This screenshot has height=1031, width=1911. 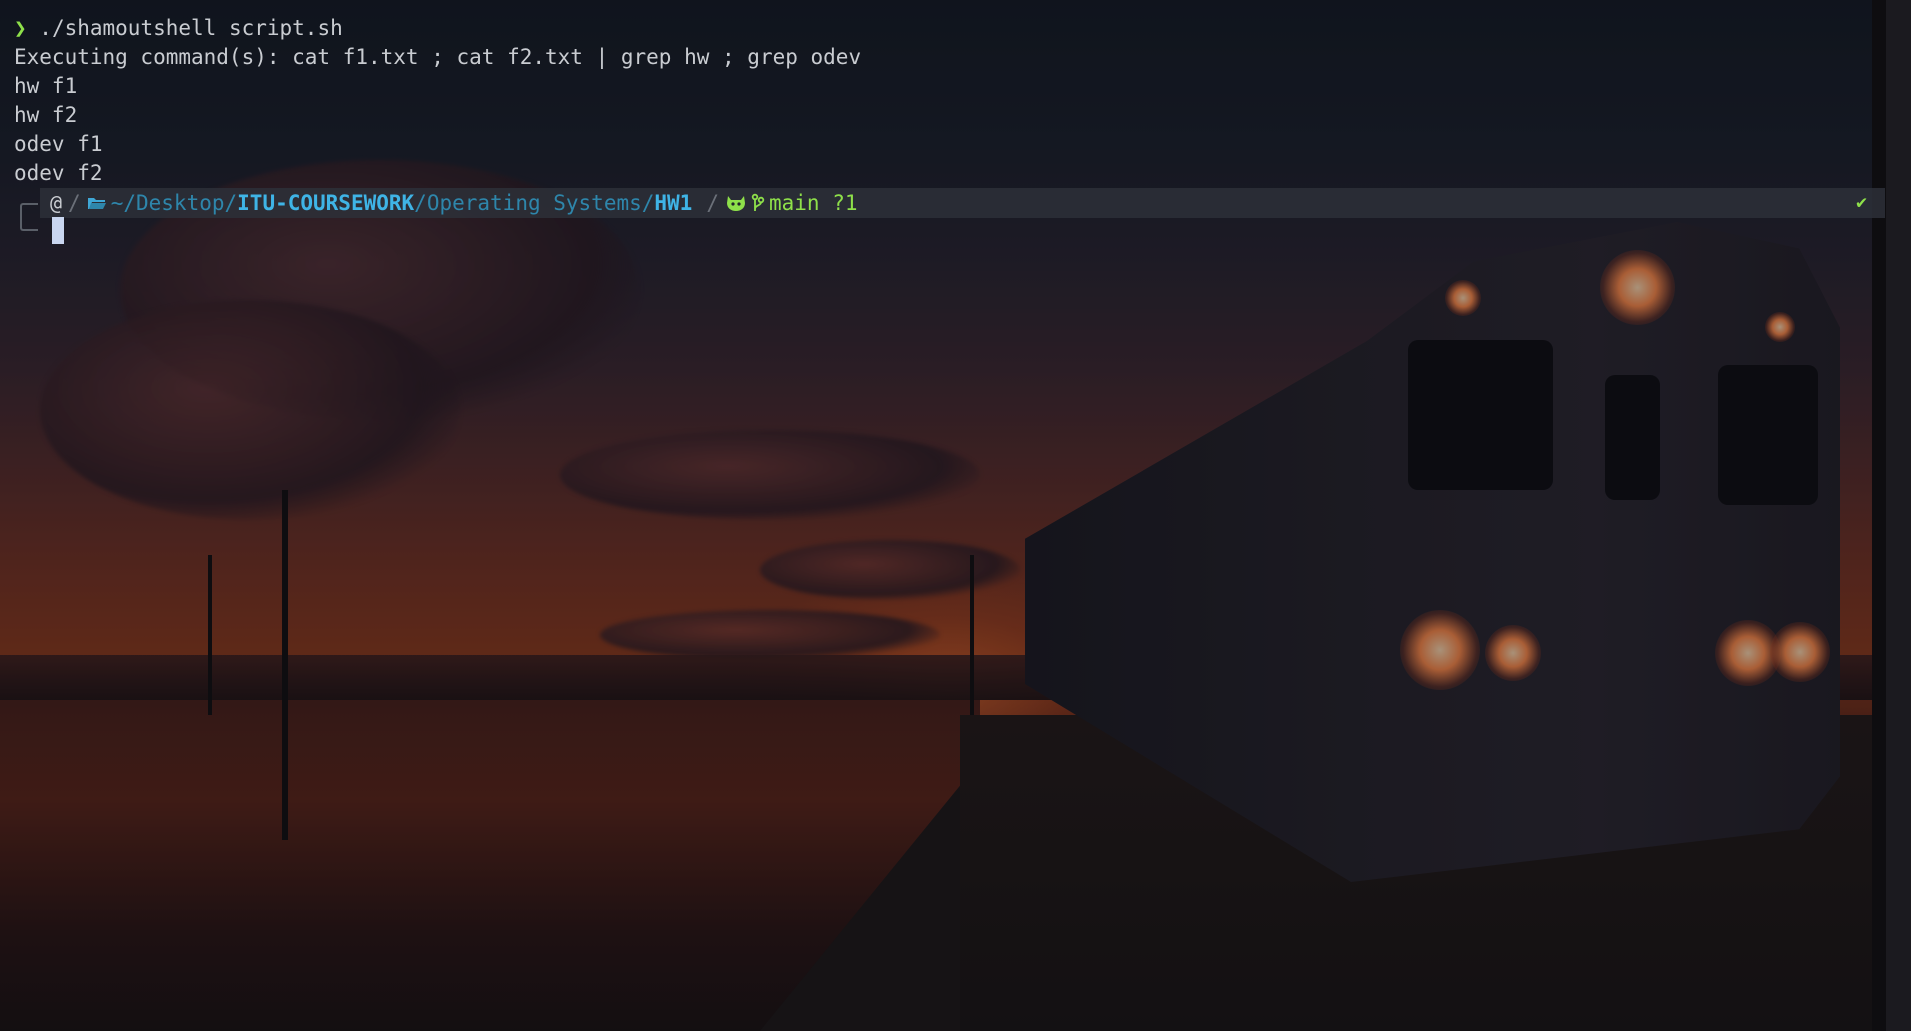 What do you see at coordinates (794, 203) in the screenshot?
I see `git-branch-name: main` at bounding box center [794, 203].